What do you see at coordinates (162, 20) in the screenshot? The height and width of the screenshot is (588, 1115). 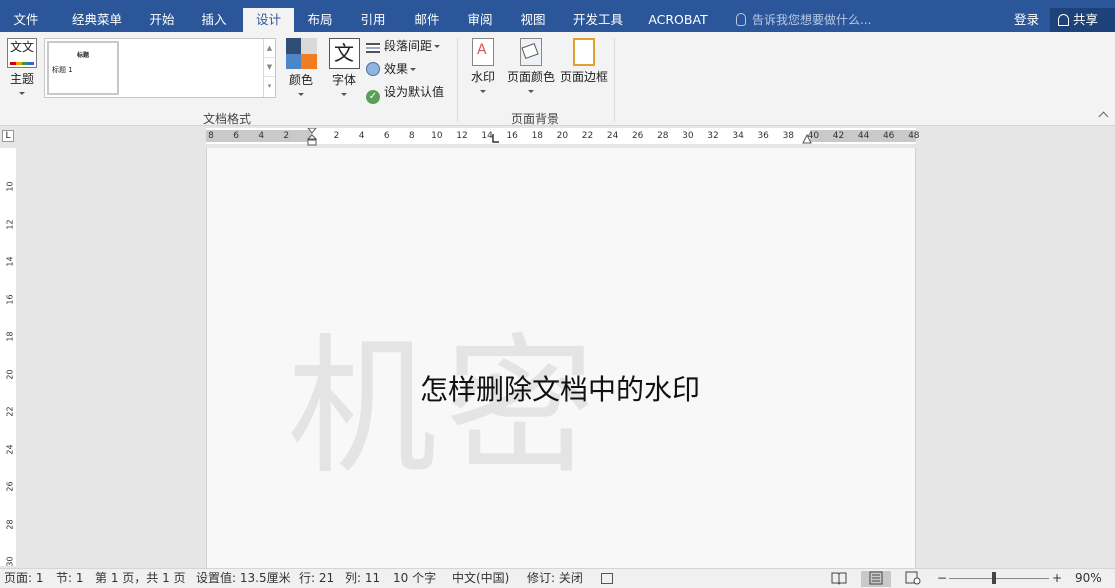 I see `tab-home: 开始` at bounding box center [162, 20].